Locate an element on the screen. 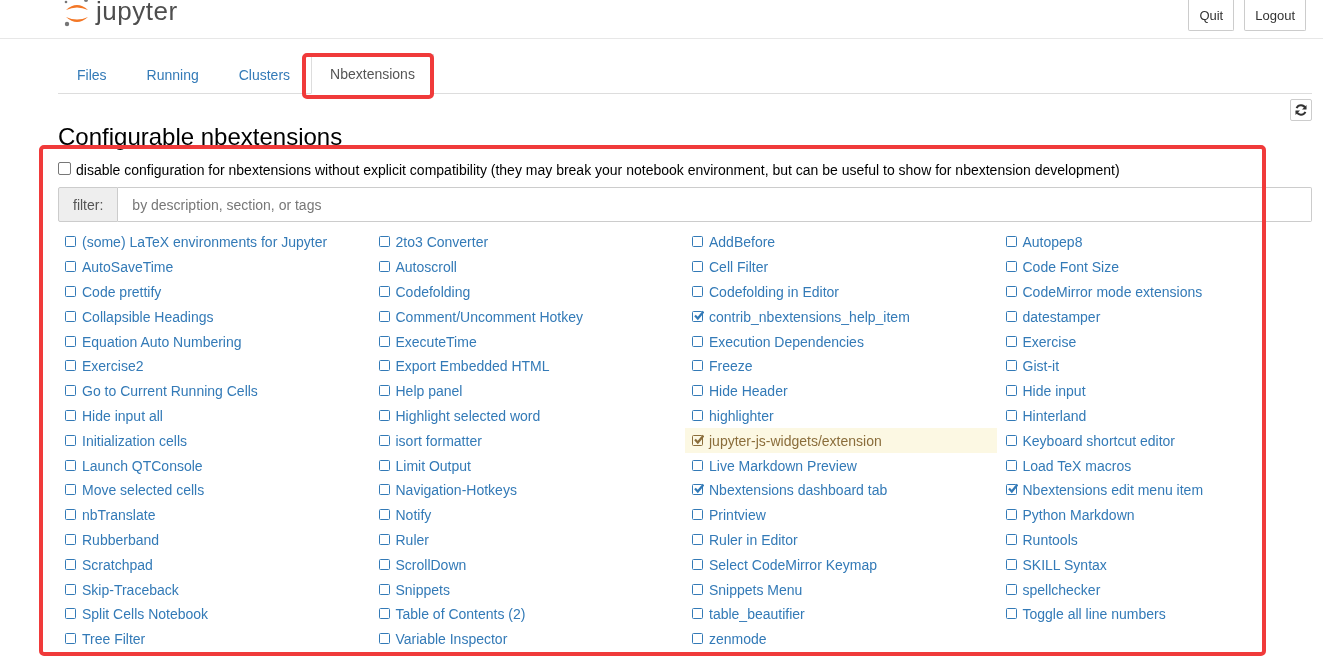  extension-link: Hide input is located at coordinates (1054, 391).